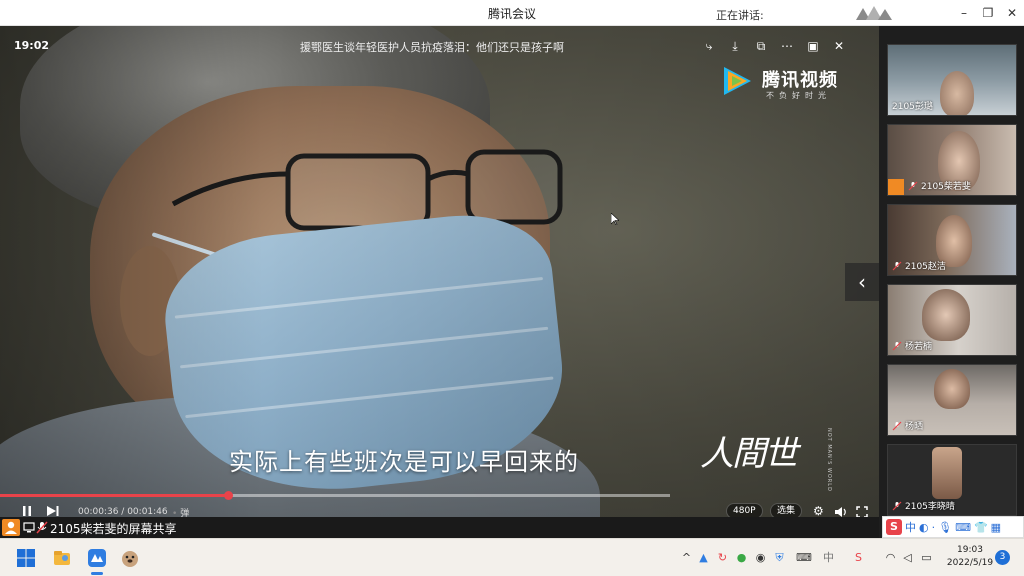  Describe the element at coordinates (953, 527) in the screenshot. I see `ime-toolbar: S 中 ◐ · 🎙 ⌨ 👕 ▦` at that location.